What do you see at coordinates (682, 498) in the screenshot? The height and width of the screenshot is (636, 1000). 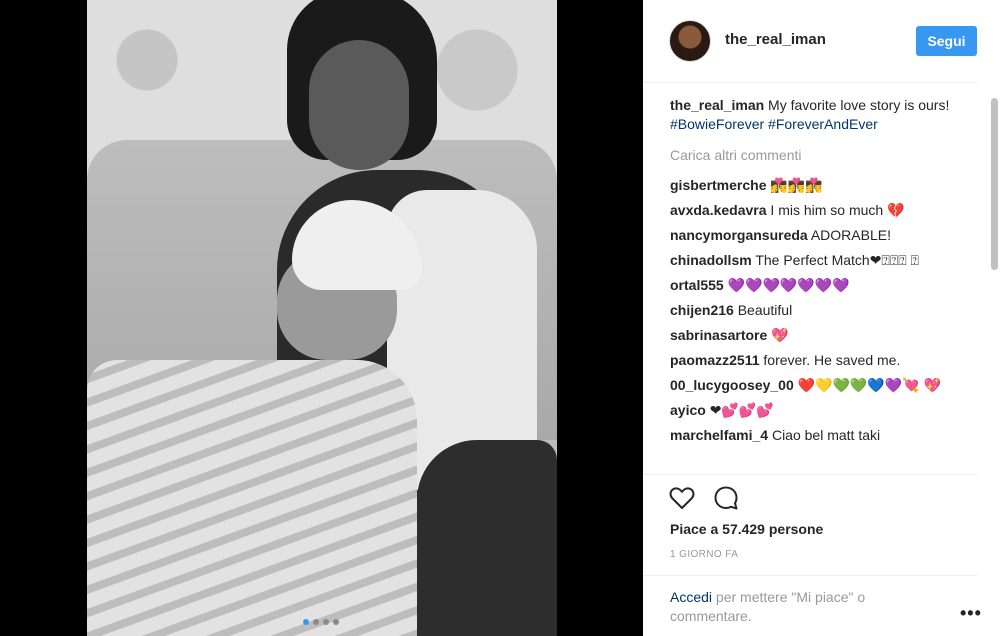 I see `heart-icon` at bounding box center [682, 498].